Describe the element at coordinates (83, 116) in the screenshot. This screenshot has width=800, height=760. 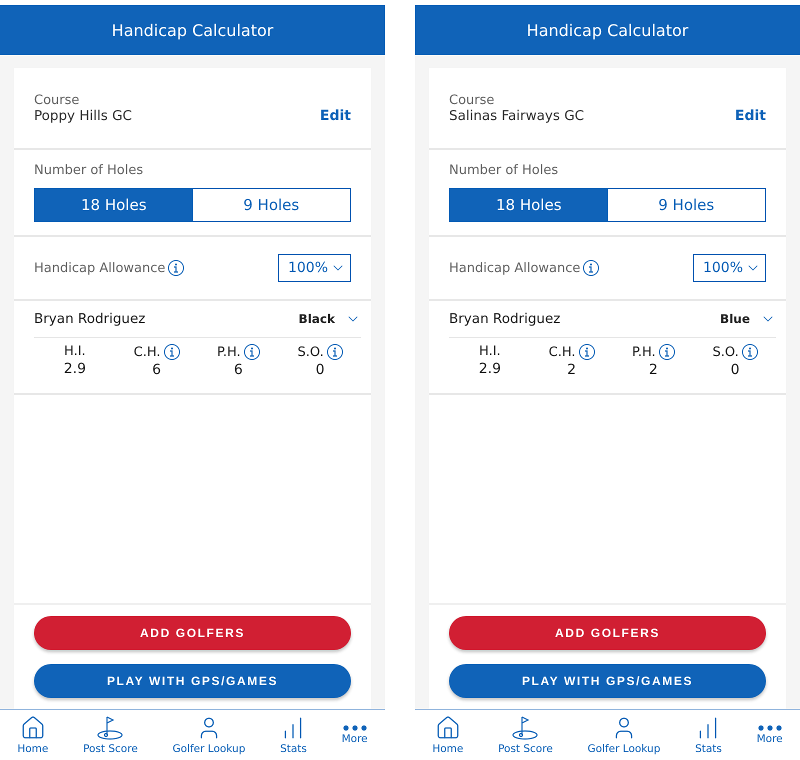
I see `course-name: Poppy Hills GC` at that location.